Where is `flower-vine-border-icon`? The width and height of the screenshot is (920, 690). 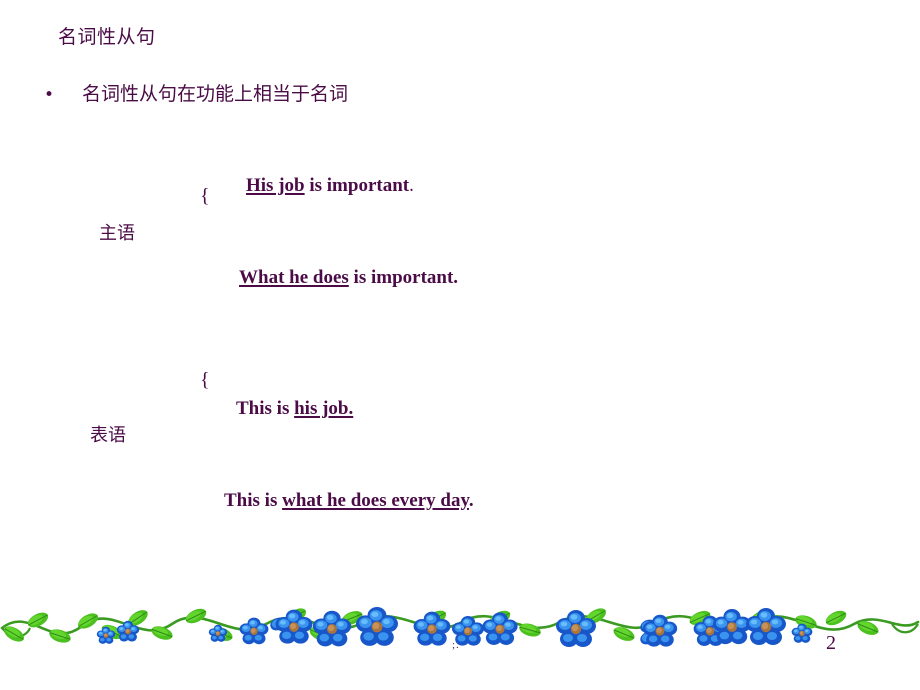 flower-vine-border-icon is located at coordinates (460, 624).